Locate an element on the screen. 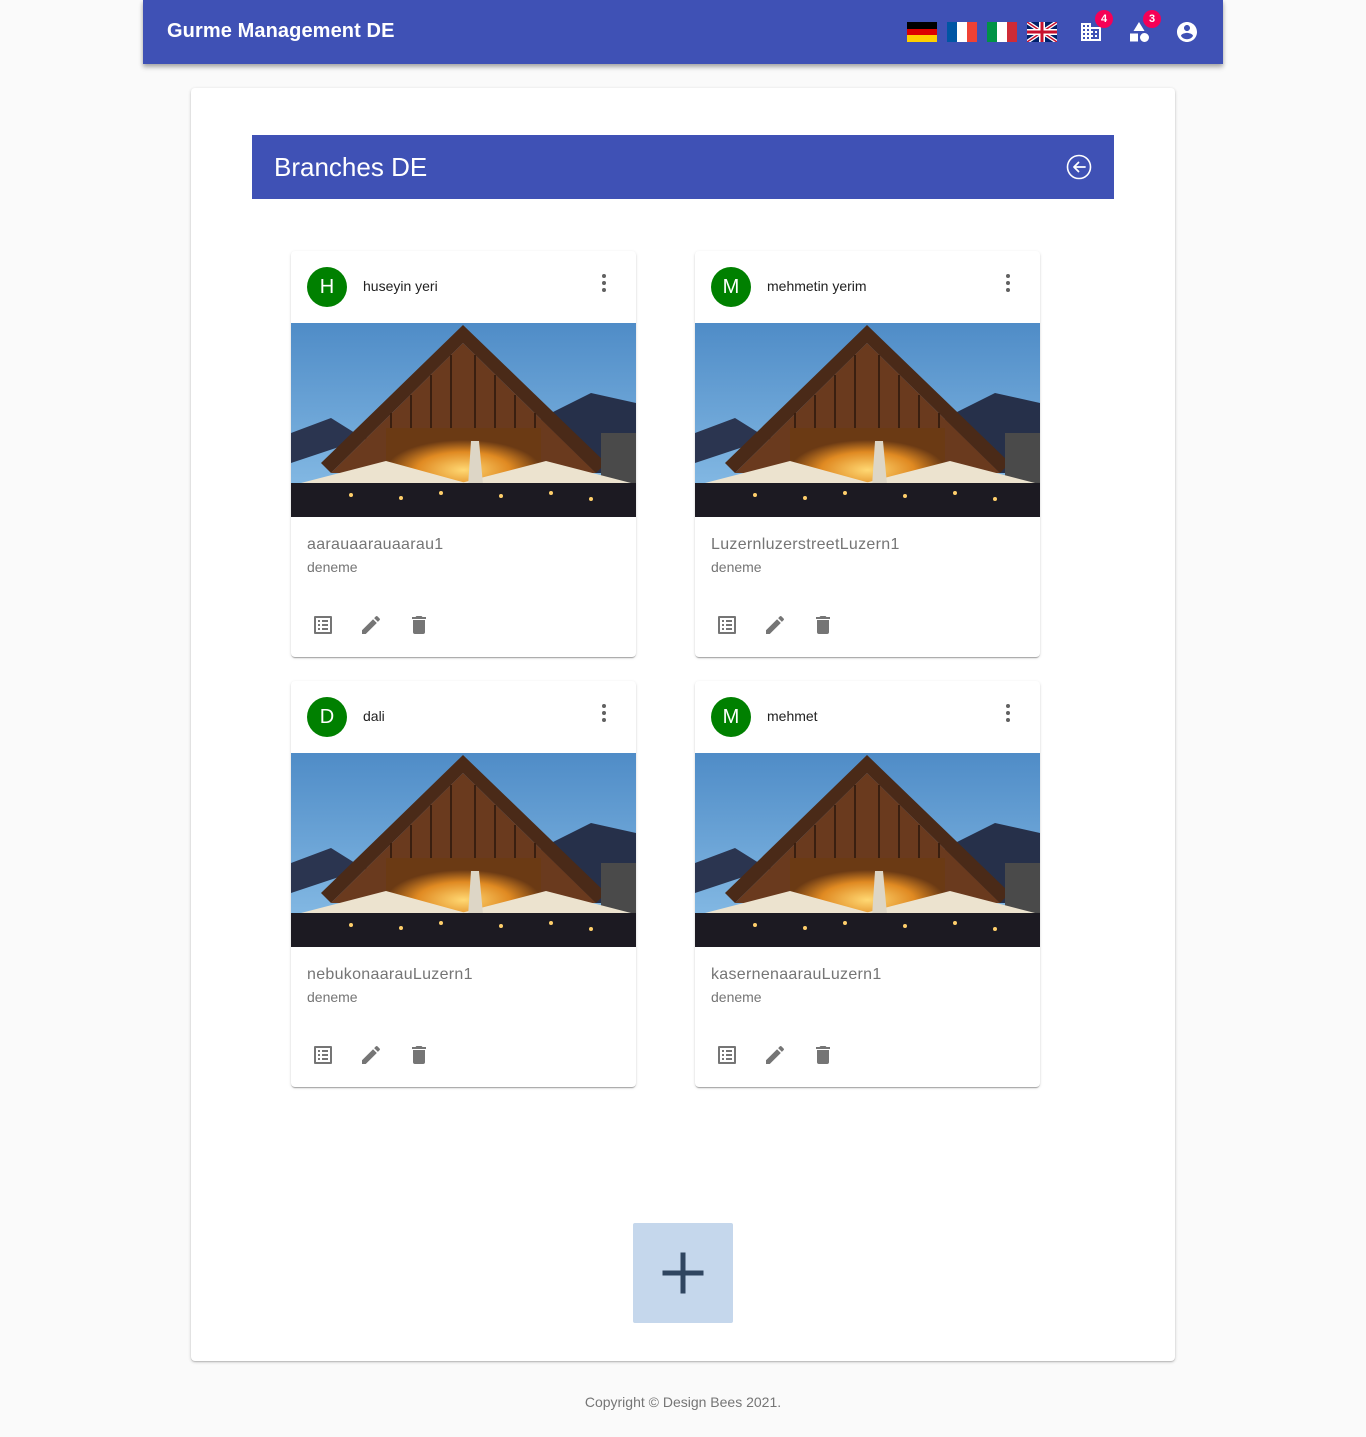 Image resolution: width=1366 pixels, height=1437 pixels. branch-name: dali is located at coordinates (374, 716).